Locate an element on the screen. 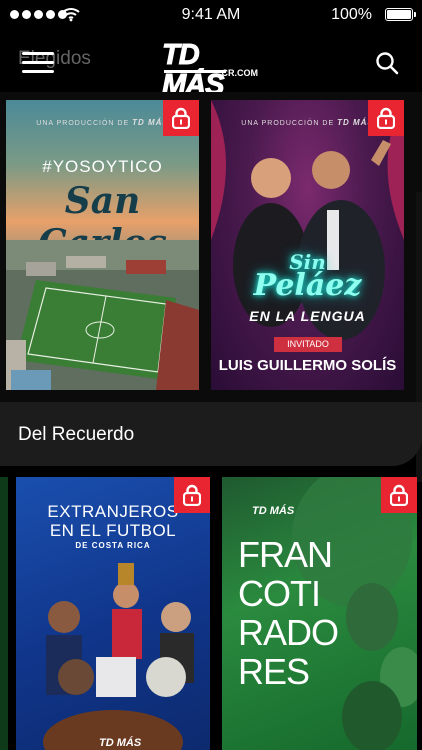 The height and width of the screenshot is (750, 422). brand-logo: TD MÁS is located at coordinates (273, 511).